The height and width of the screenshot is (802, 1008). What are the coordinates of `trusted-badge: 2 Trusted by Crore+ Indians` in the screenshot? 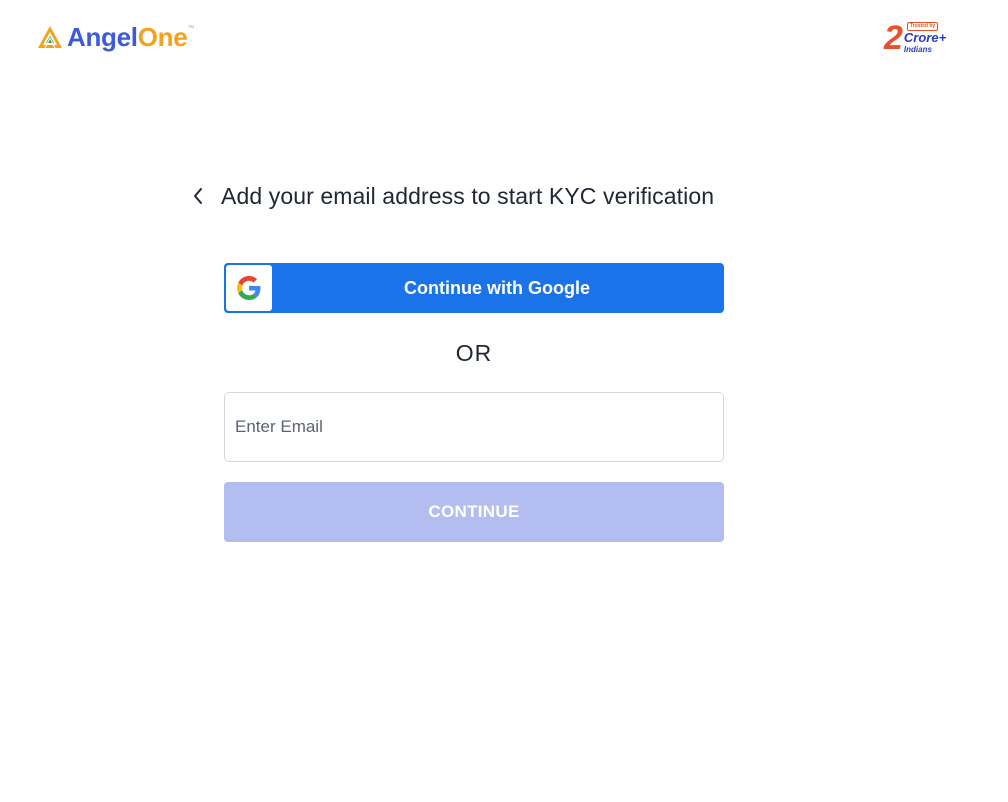 It's located at (915, 38).